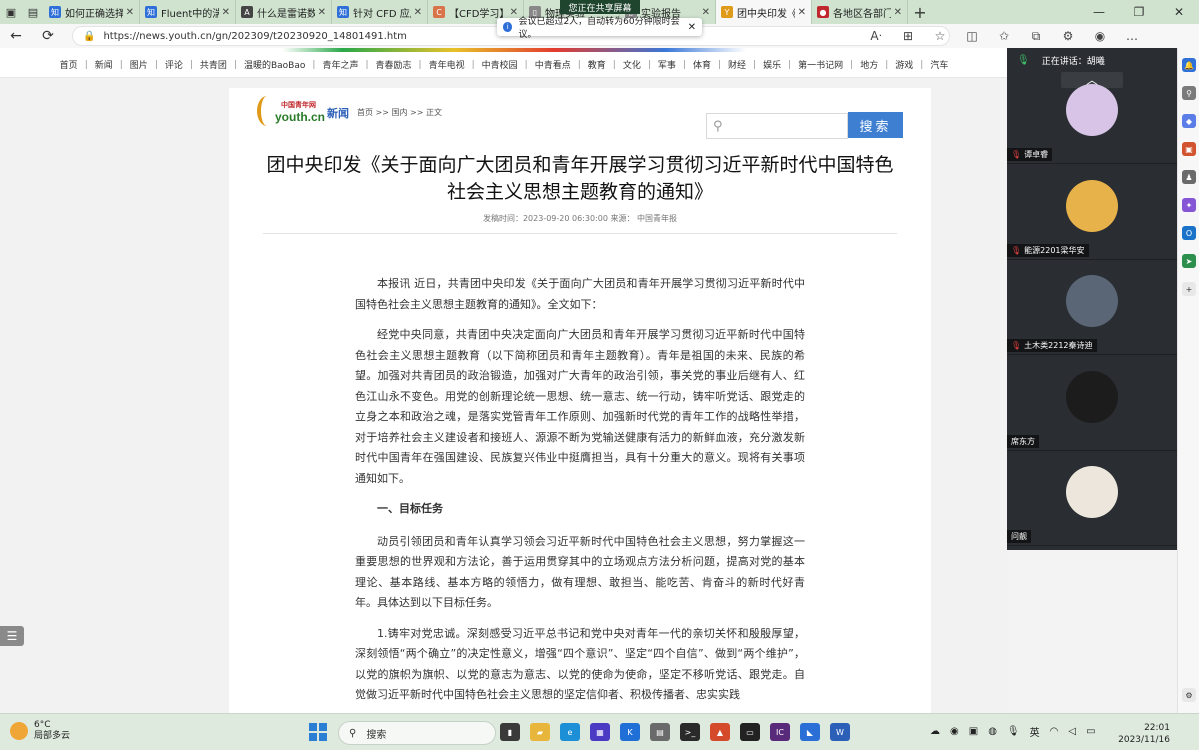  Describe the element at coordinates (1189, 695) in the screenshot. I see `settings-icon: ⚙` at that location.